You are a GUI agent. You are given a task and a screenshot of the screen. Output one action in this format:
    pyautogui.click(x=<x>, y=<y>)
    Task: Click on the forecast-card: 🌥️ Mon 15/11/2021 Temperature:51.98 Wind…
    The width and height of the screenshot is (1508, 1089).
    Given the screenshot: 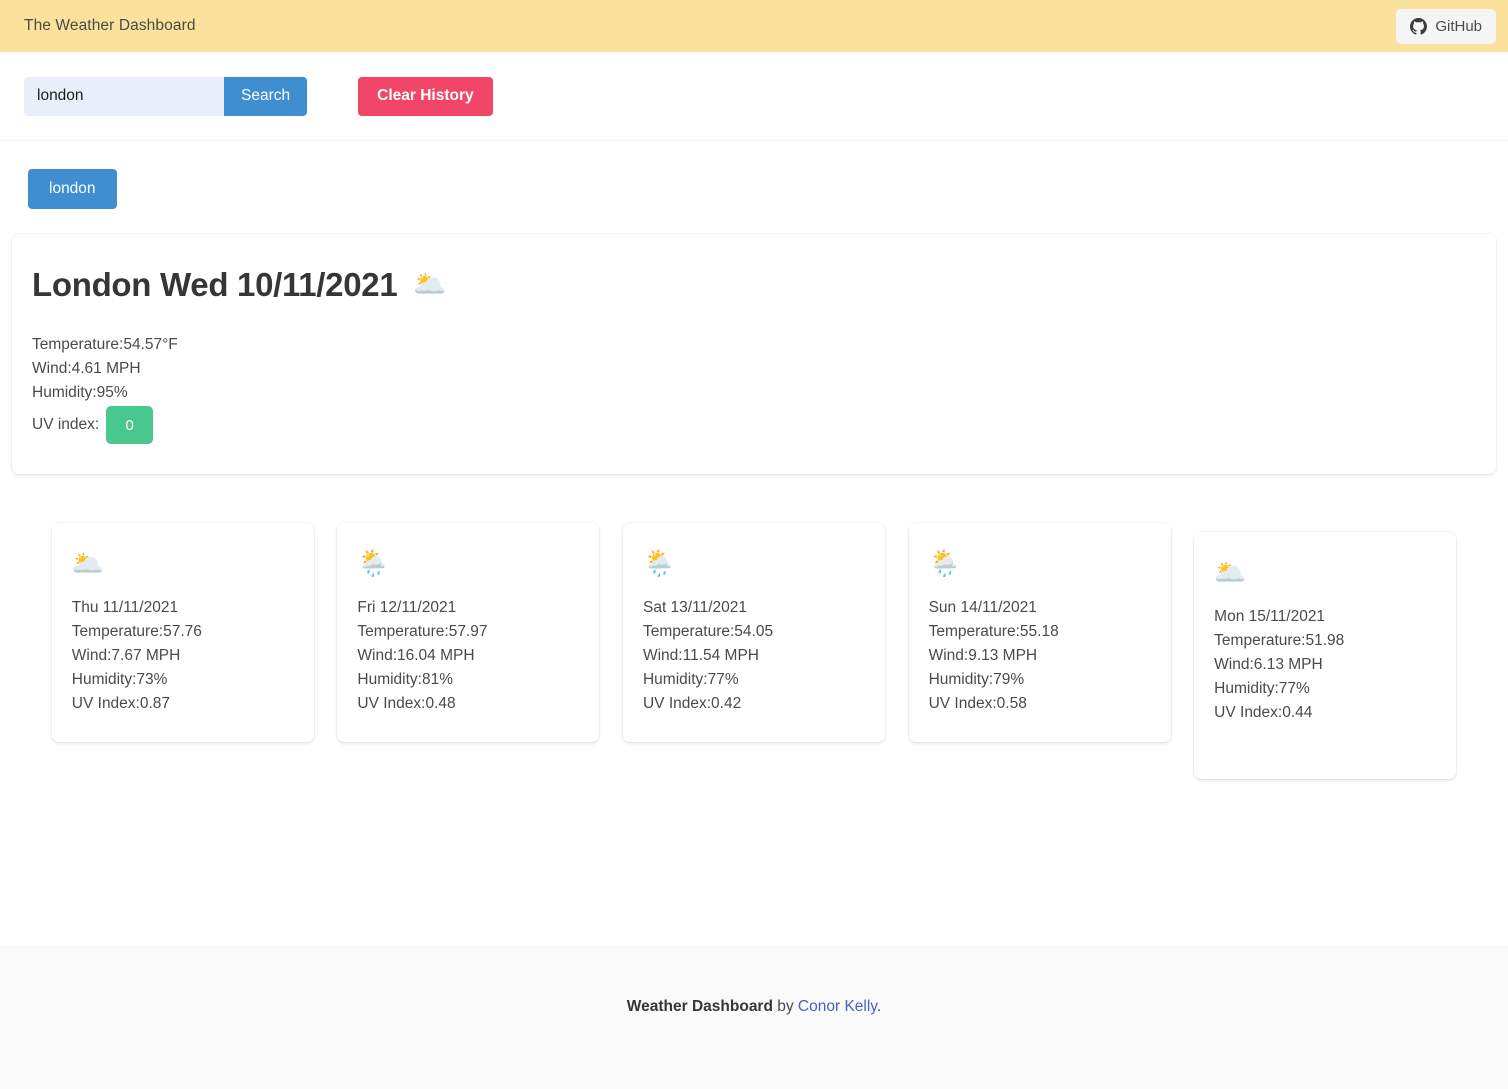 What is the action you would take?
    pyautogui.click(x=1325, y=656)
    